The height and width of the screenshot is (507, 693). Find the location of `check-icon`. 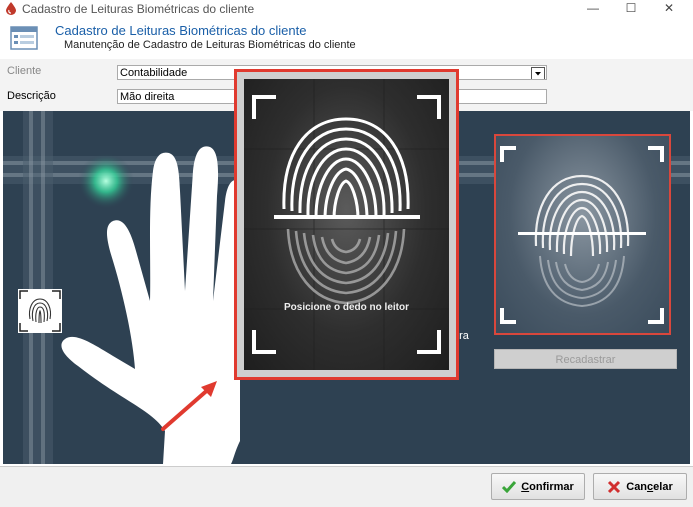

check-icon is located at coordinates (509, 486).